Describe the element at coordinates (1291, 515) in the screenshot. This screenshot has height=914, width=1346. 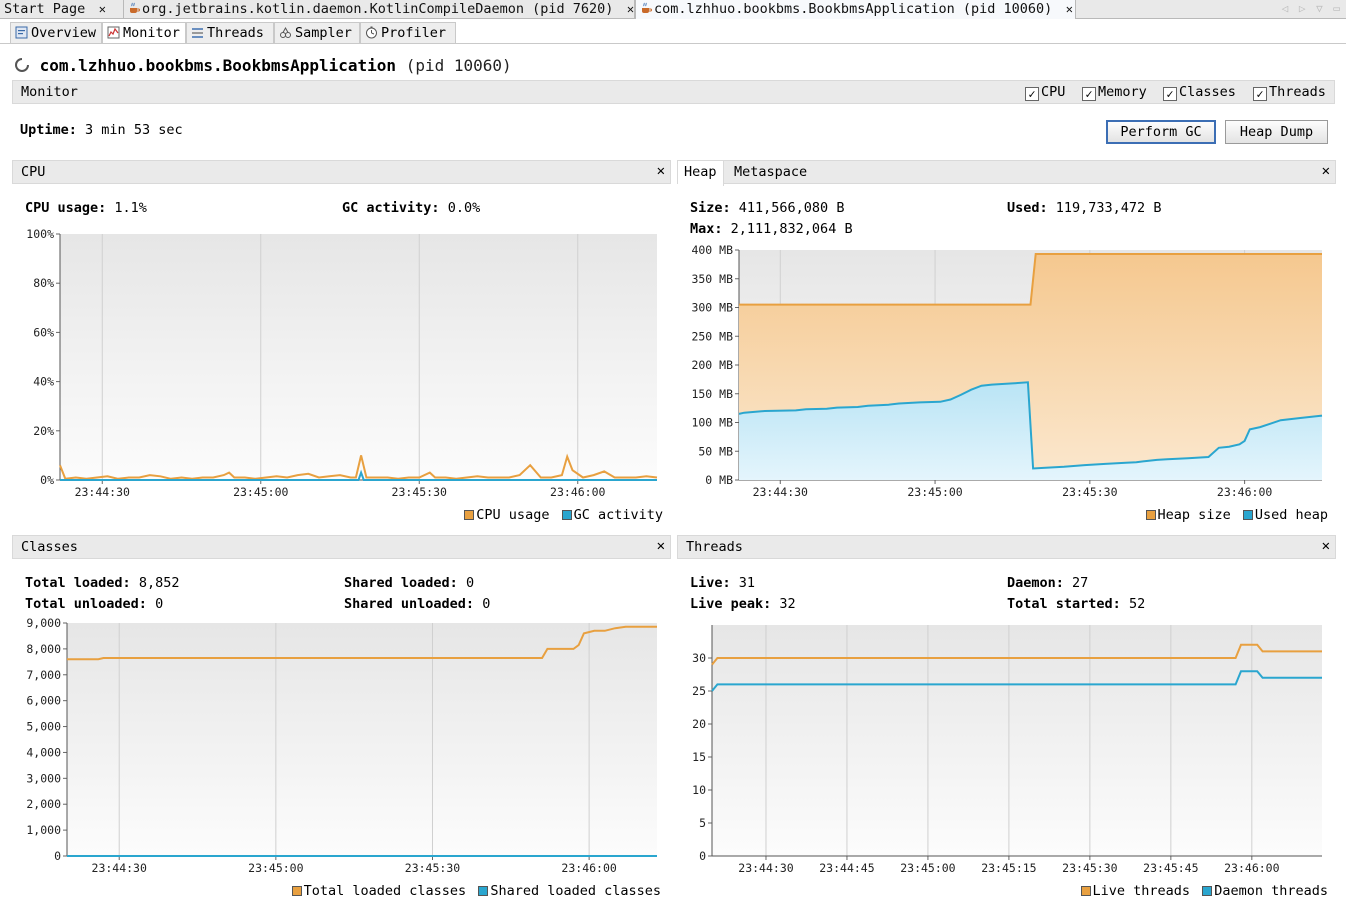
I see `legend-label: Used heap` at that location.